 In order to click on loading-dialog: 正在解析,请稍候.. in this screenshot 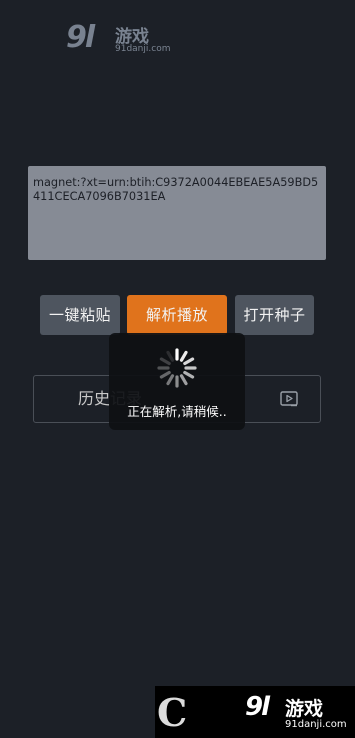, I will do `click(177, 381)`.